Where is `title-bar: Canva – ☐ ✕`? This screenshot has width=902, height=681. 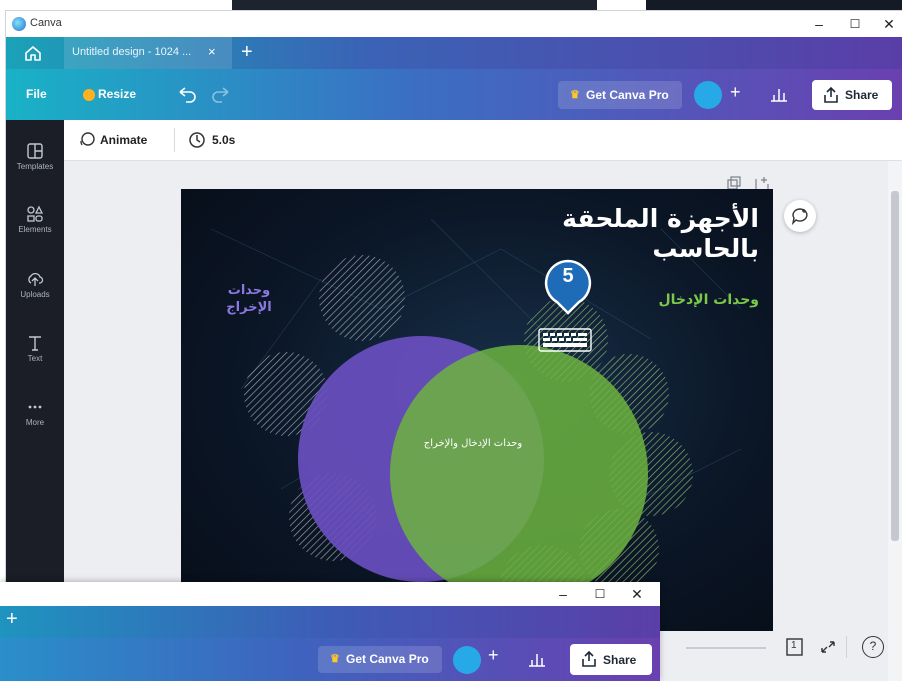 title-bar: Canva – ☐ ✕ is located at coordinates (454, 24).